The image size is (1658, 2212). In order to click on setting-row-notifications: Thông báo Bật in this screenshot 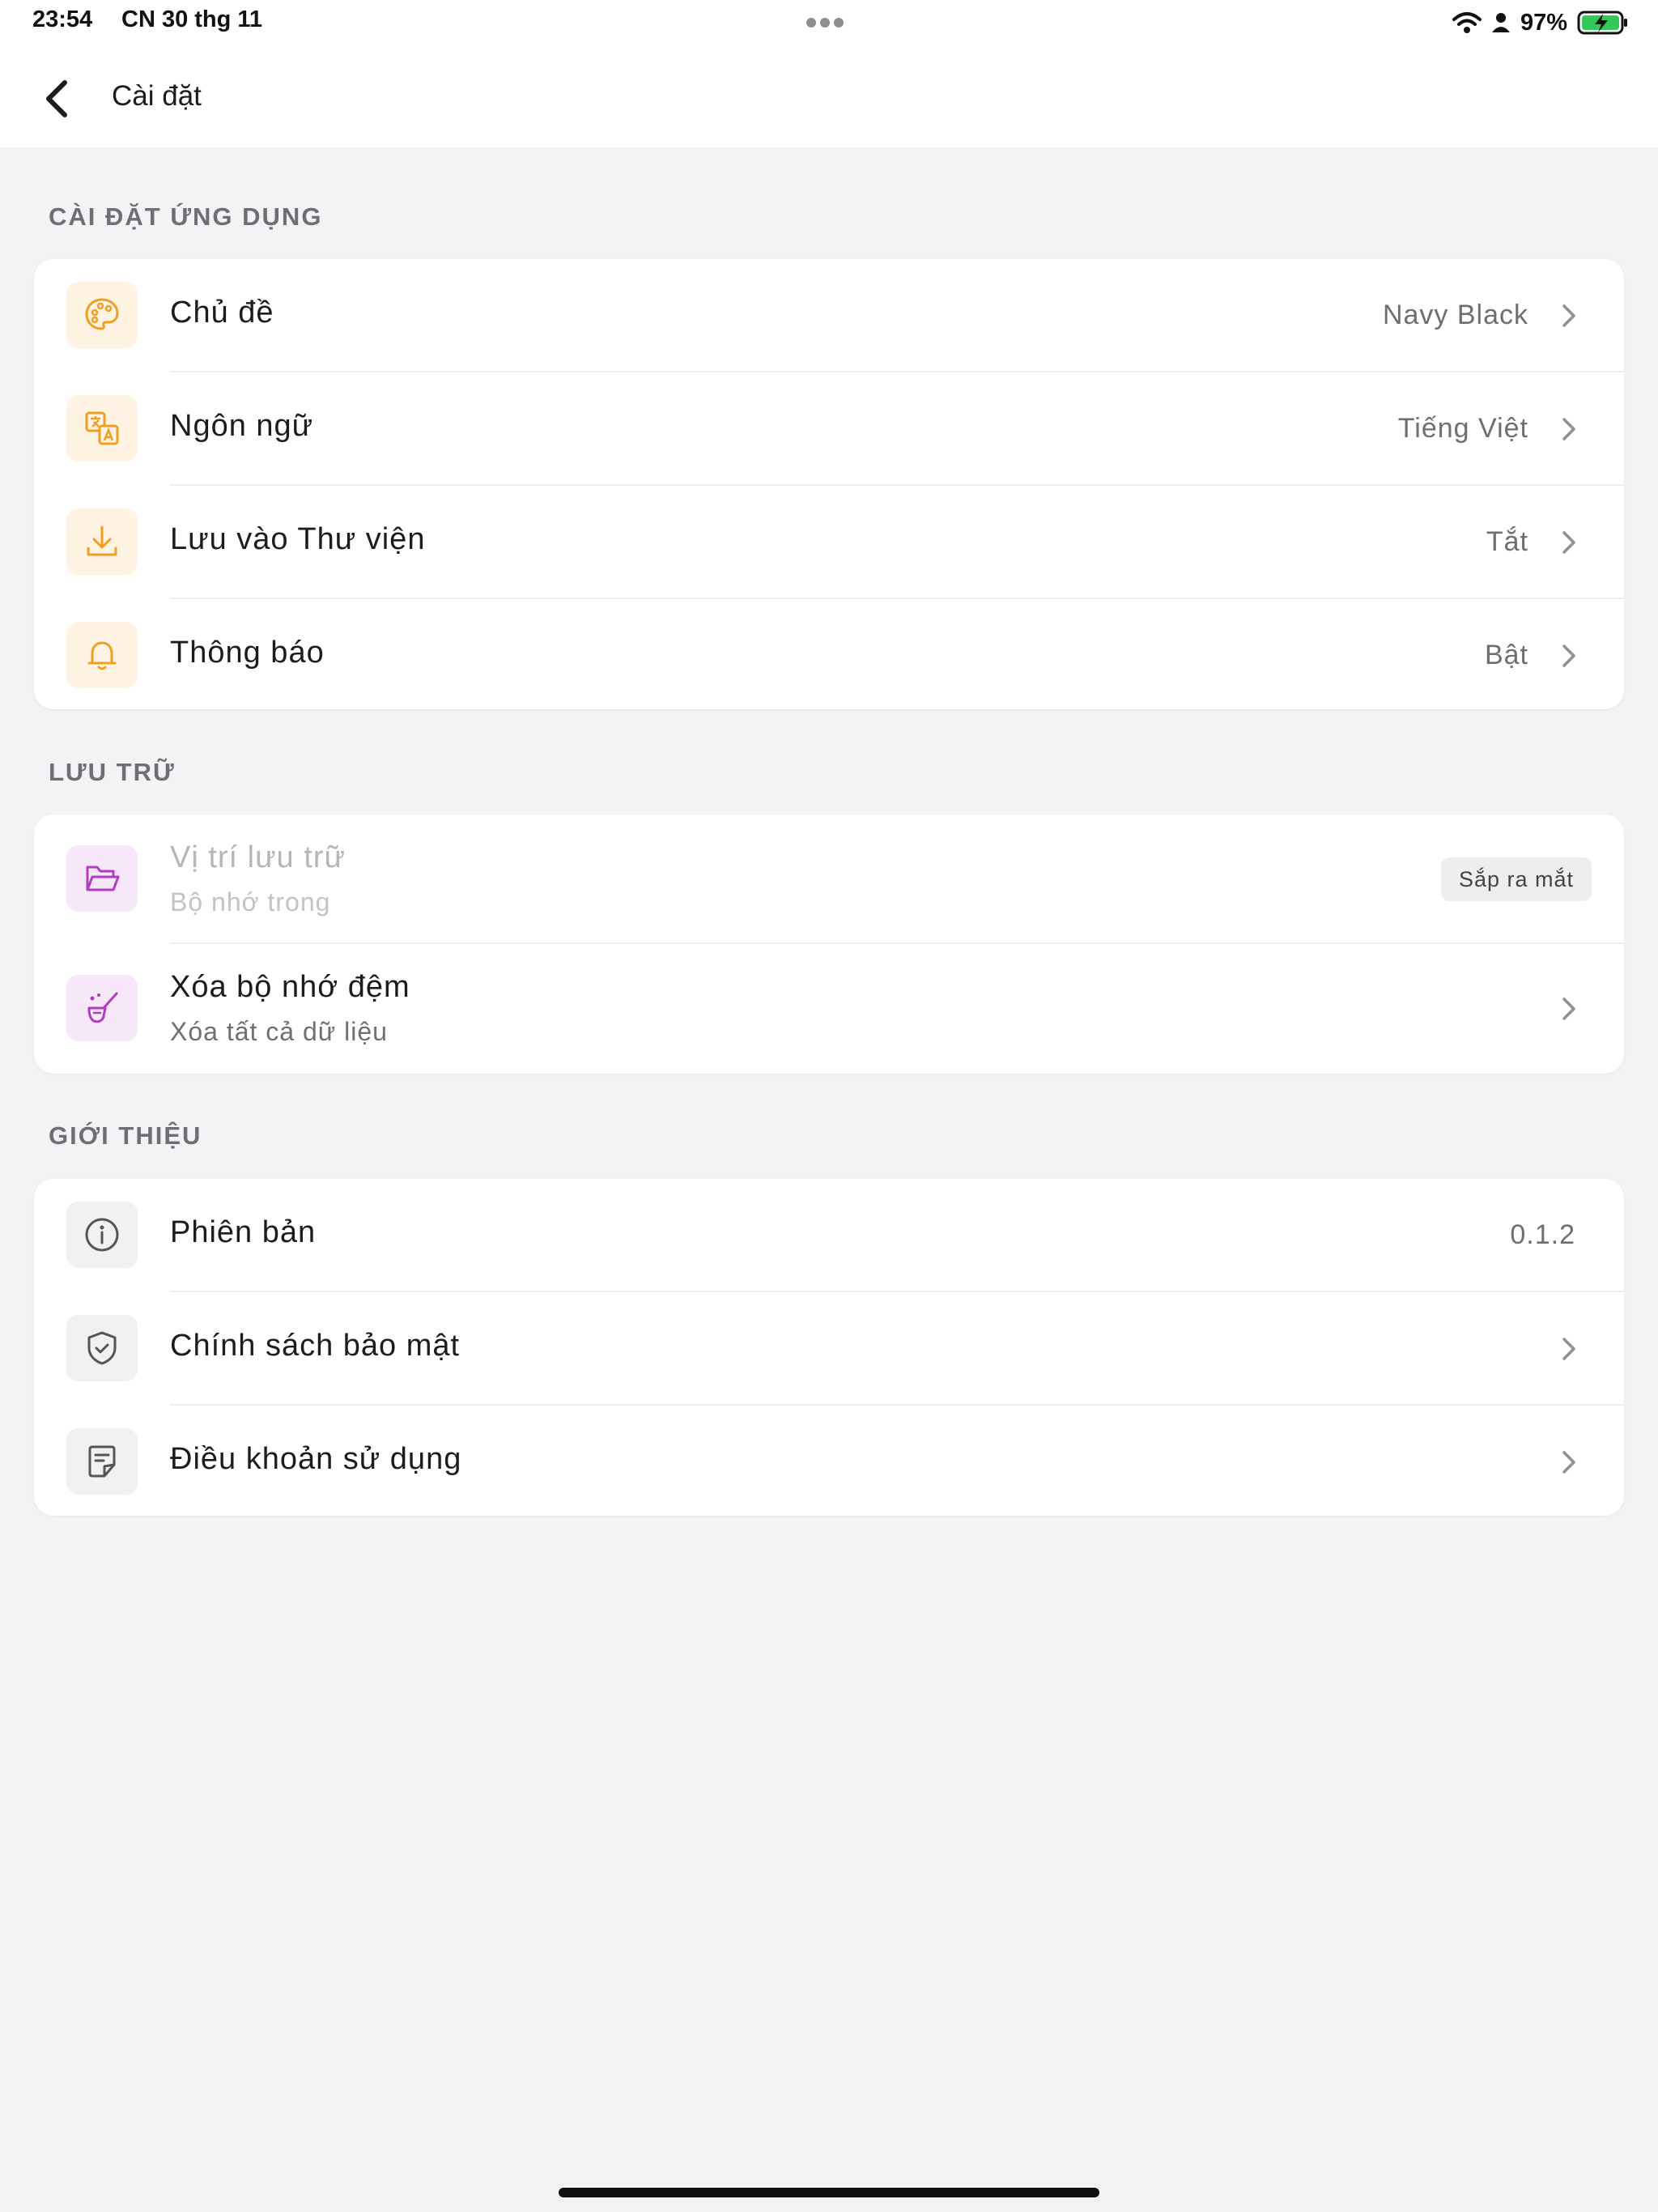, I will do `click(829, 654)`.